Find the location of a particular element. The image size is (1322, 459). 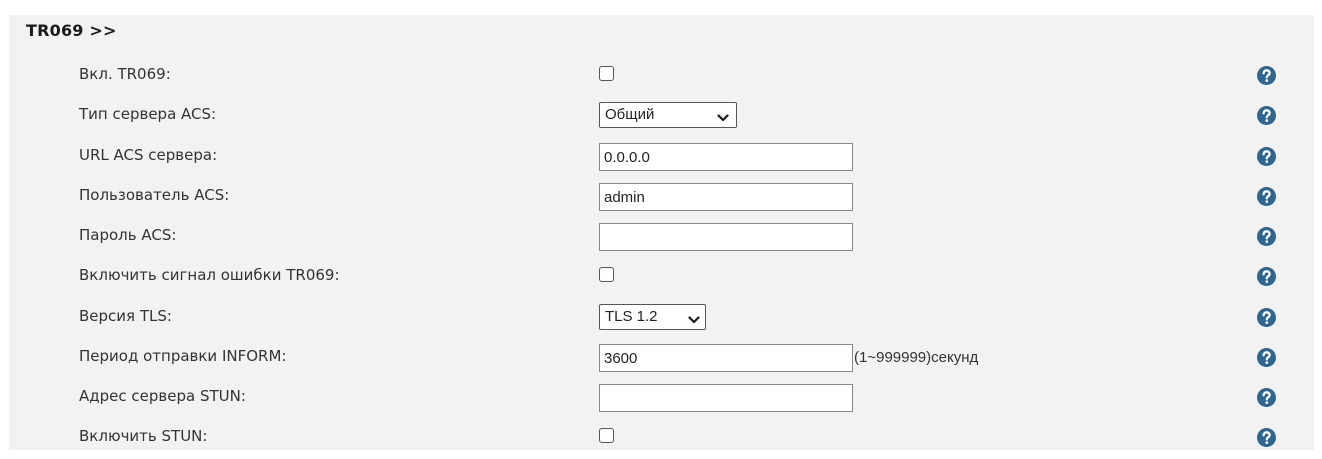

row-tls-version: Версия TLS: TLS 1.2 is located at coordinates (661, 319).